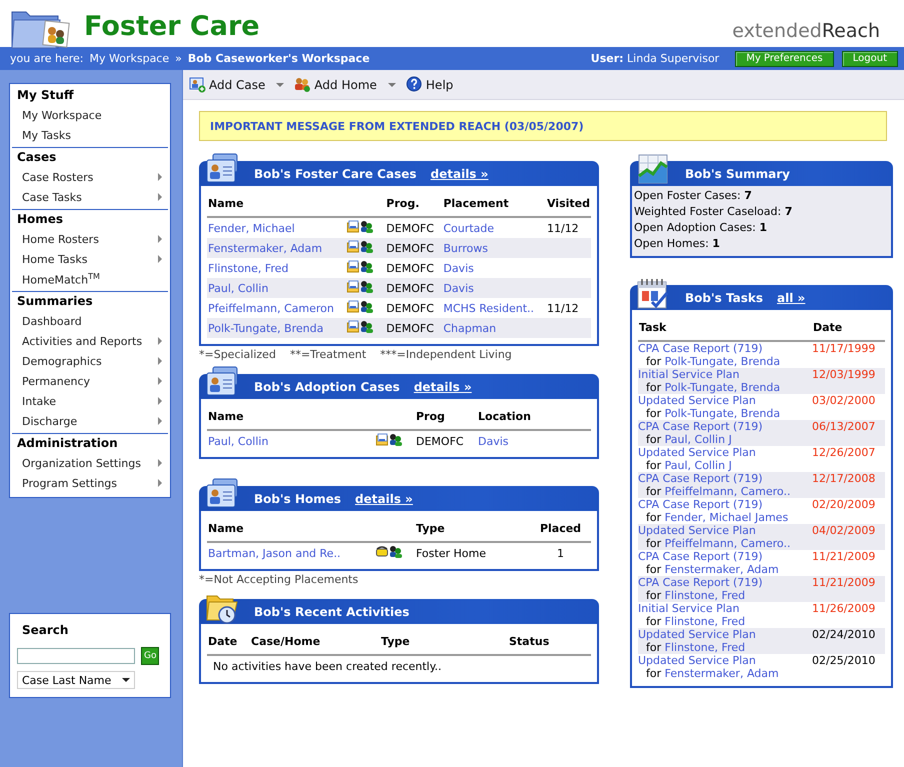 The height and width of the screenshot is (767, 904). What do you see at coordinates (150, 656) in the screenshot?
I see `go-button: Go` at bounding box center [150, 656].